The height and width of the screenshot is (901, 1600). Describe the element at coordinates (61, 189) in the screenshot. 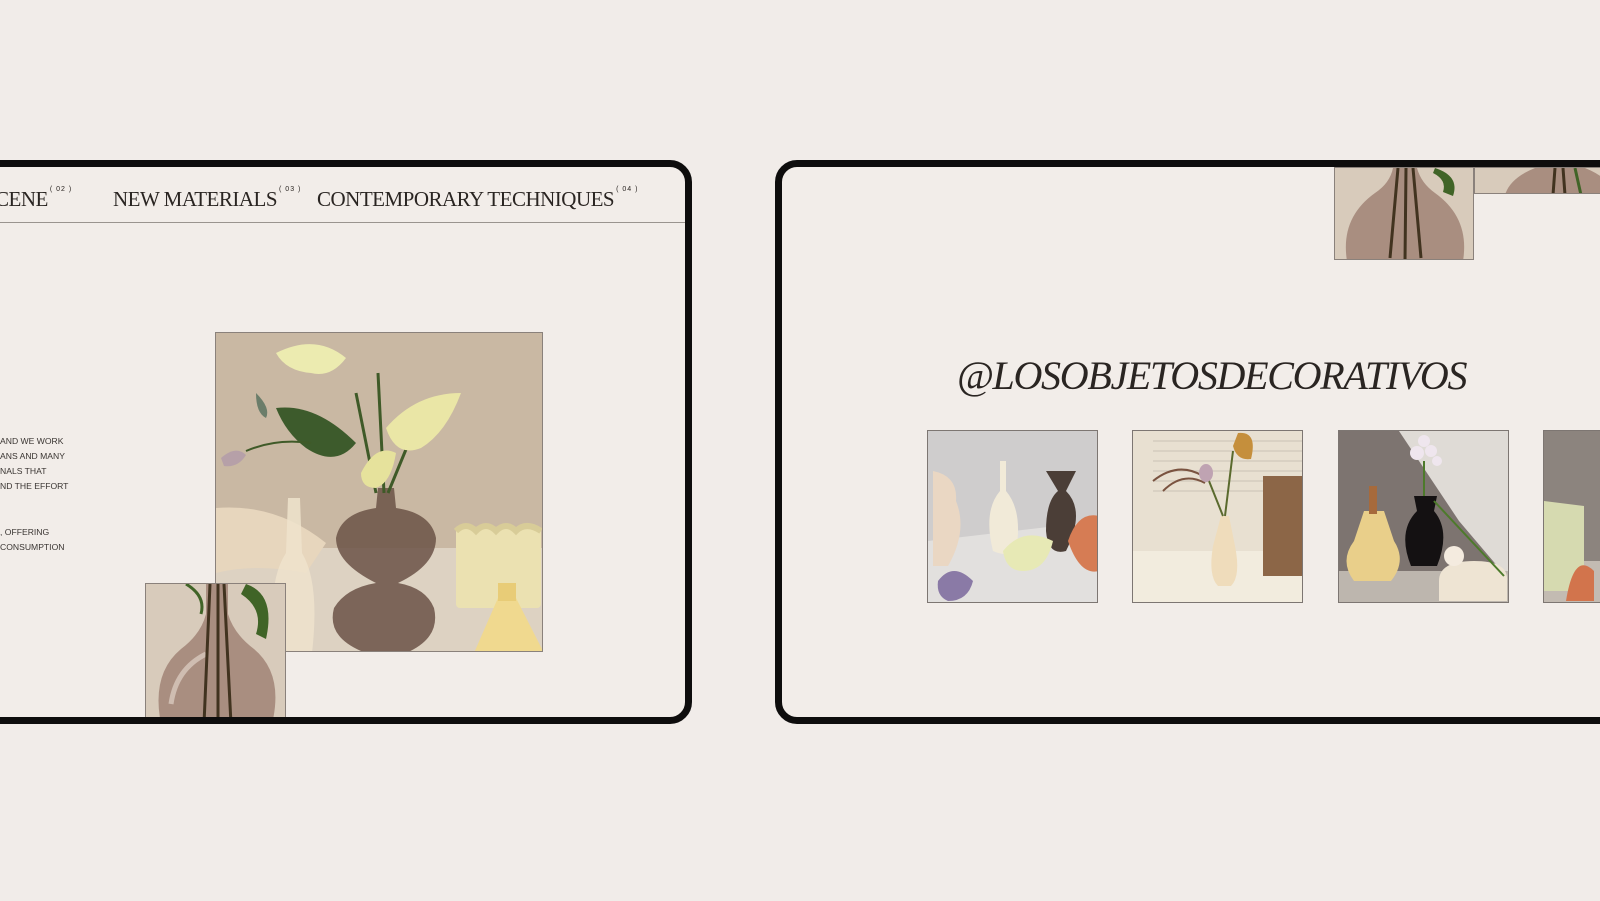

I see `nav-number: ( 02 )` at that location.